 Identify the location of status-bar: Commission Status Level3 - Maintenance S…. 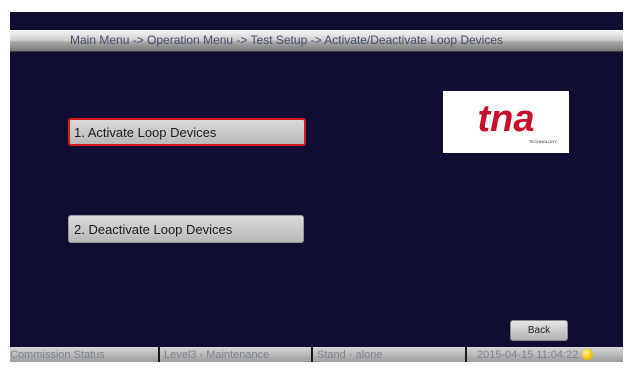
(316, 354).